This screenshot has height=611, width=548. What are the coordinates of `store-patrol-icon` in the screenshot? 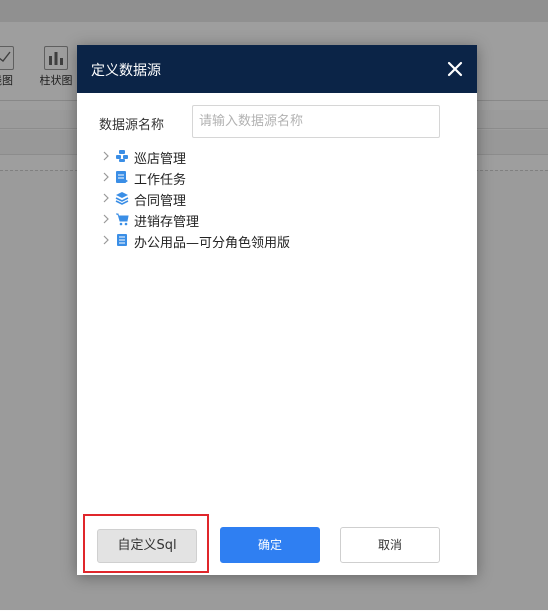 It's located at (122, 156).